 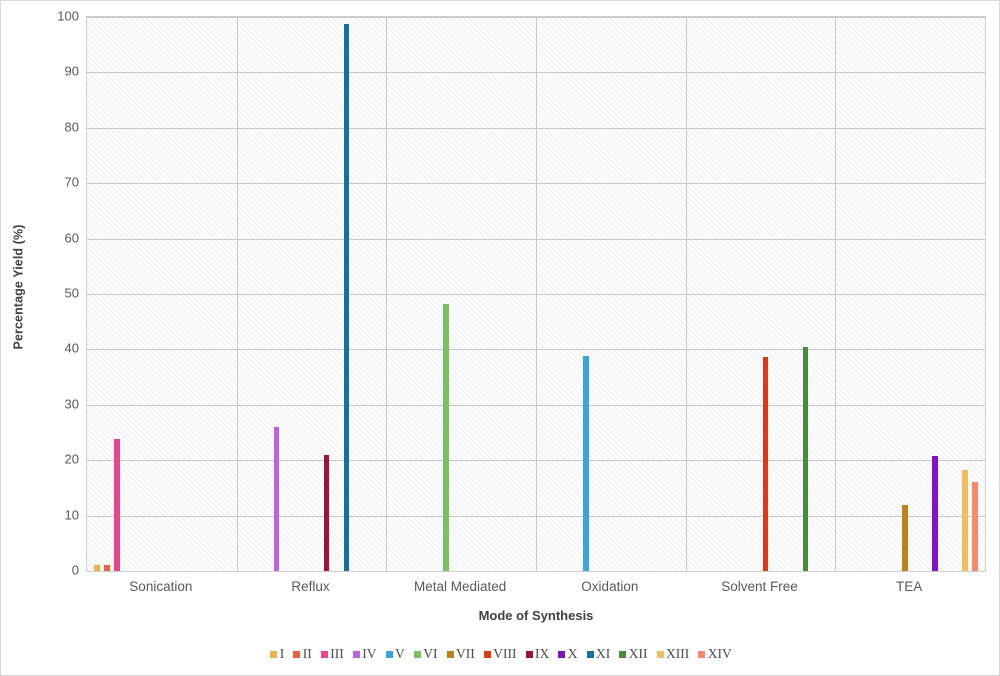 I want to click on legend-item-xii: XII, so click(x=633, y=654).